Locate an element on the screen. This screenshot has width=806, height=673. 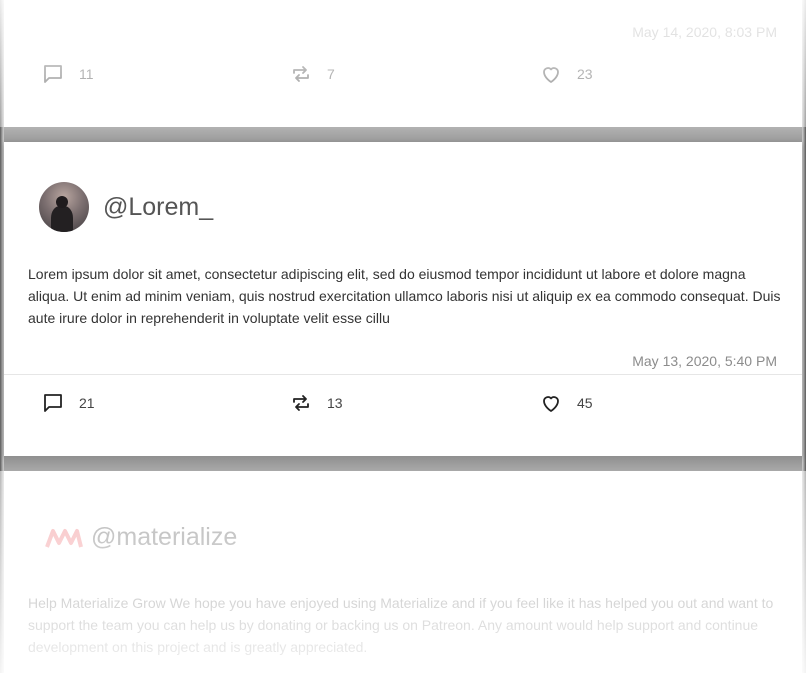
post-handle: @Lorem_ is located at coordinates (158, 207).